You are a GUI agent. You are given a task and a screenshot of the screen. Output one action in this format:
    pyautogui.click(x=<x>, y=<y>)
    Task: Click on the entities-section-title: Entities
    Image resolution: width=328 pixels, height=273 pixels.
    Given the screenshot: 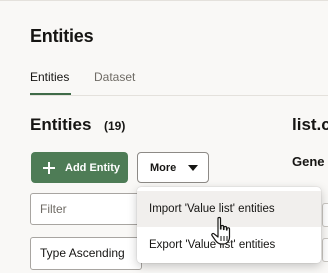 What is the action you would take?
    pyautogui.click(x=61, y=124)
    